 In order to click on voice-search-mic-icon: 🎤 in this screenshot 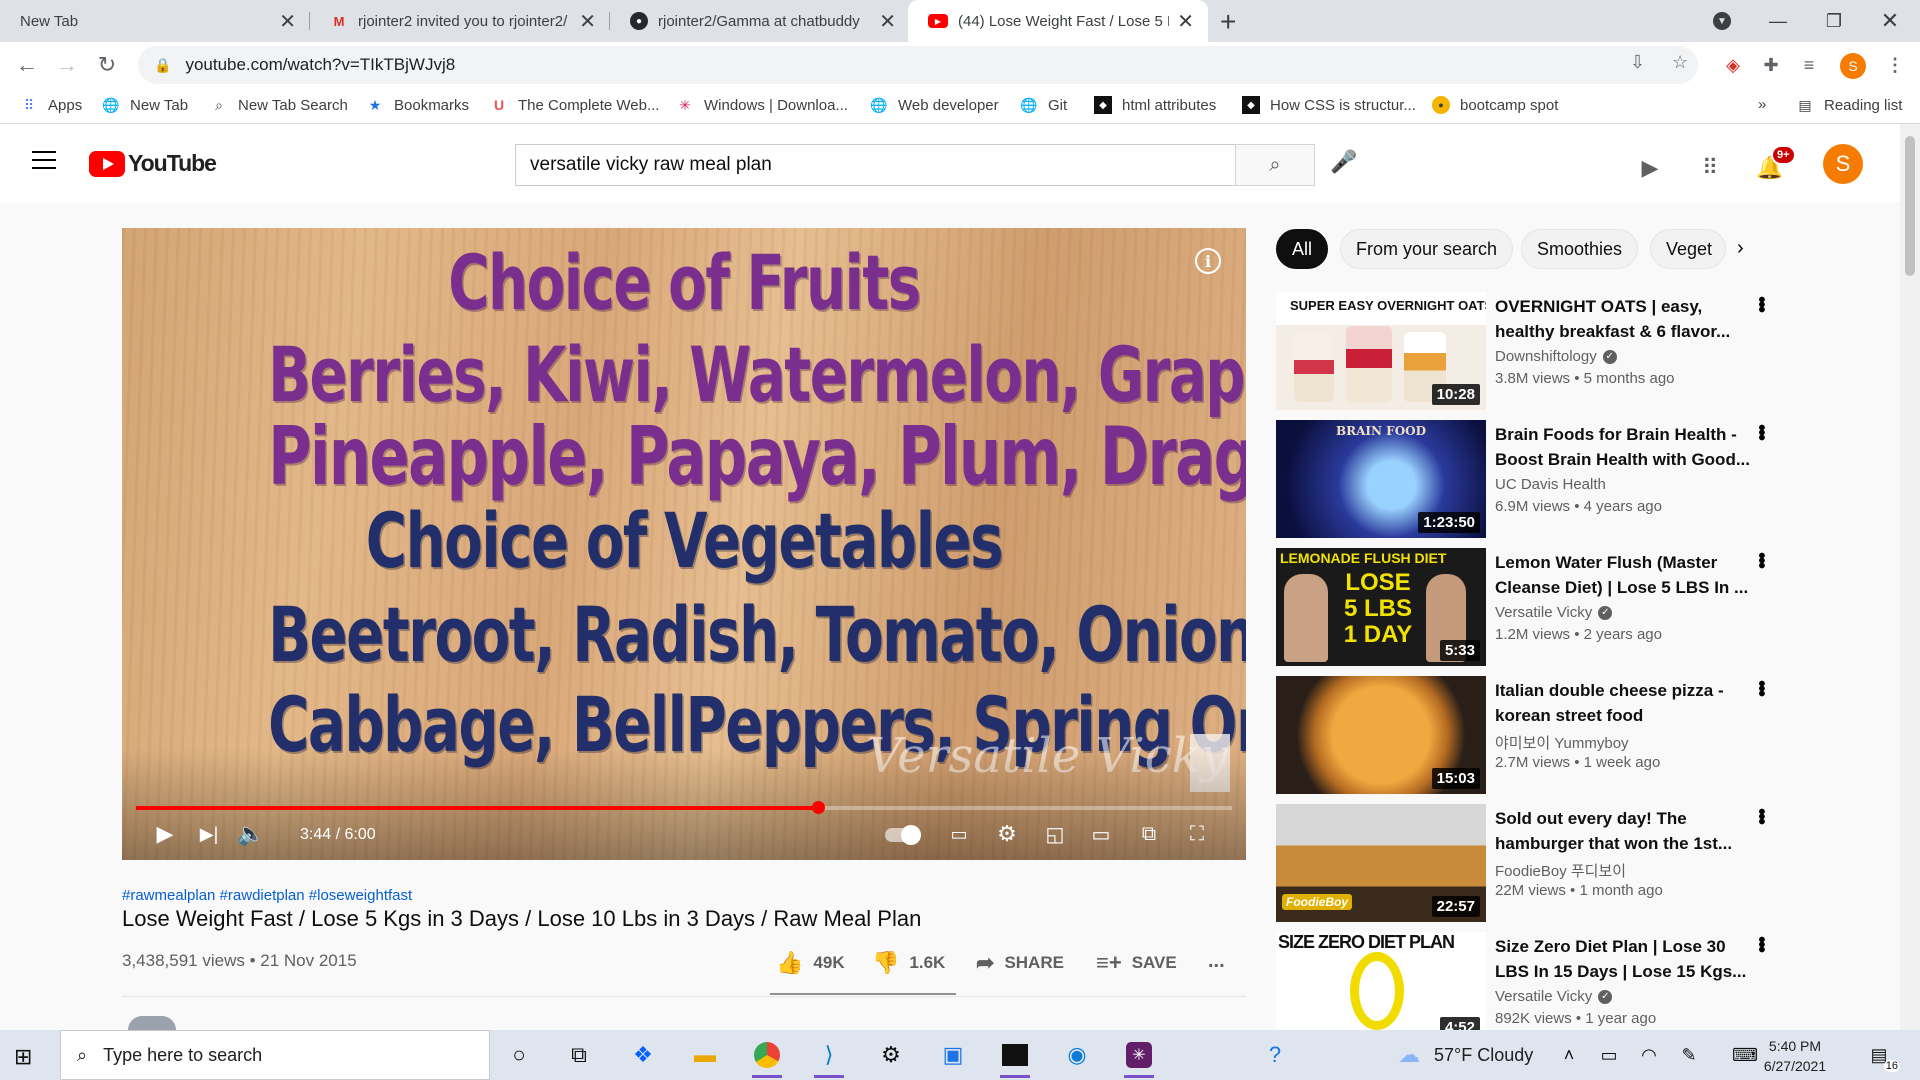, I will do `click(1343, 162)`.